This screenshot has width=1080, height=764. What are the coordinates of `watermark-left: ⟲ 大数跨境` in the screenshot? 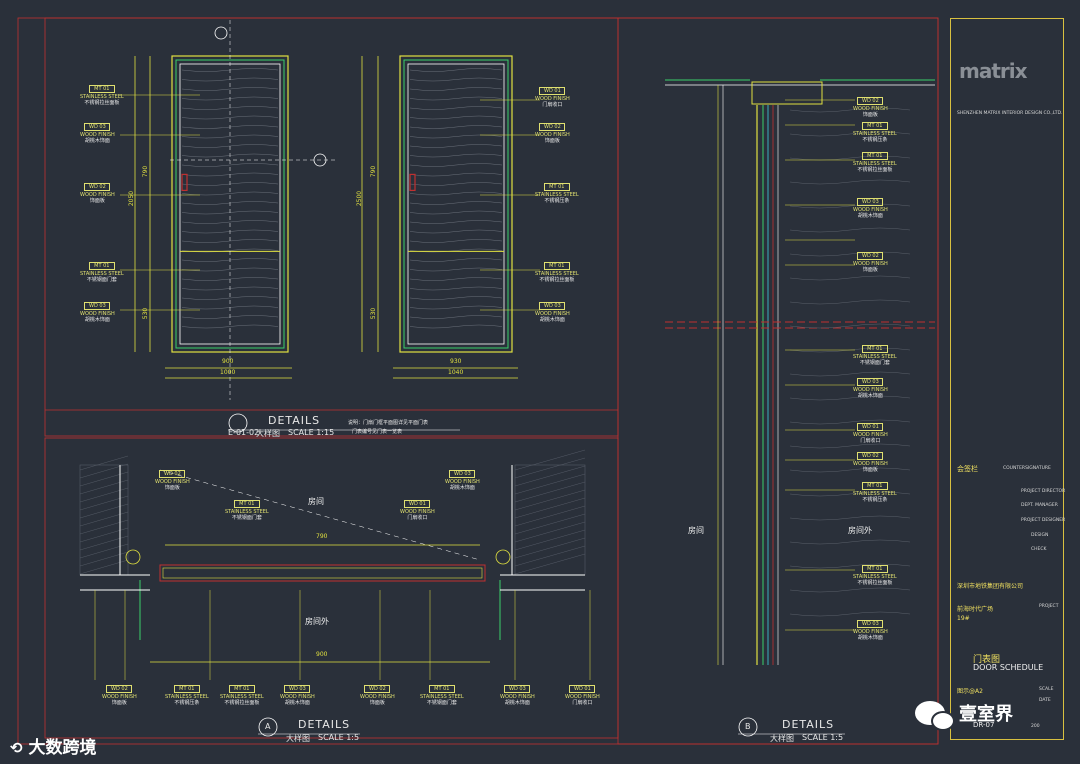 It's located at (53, 745).